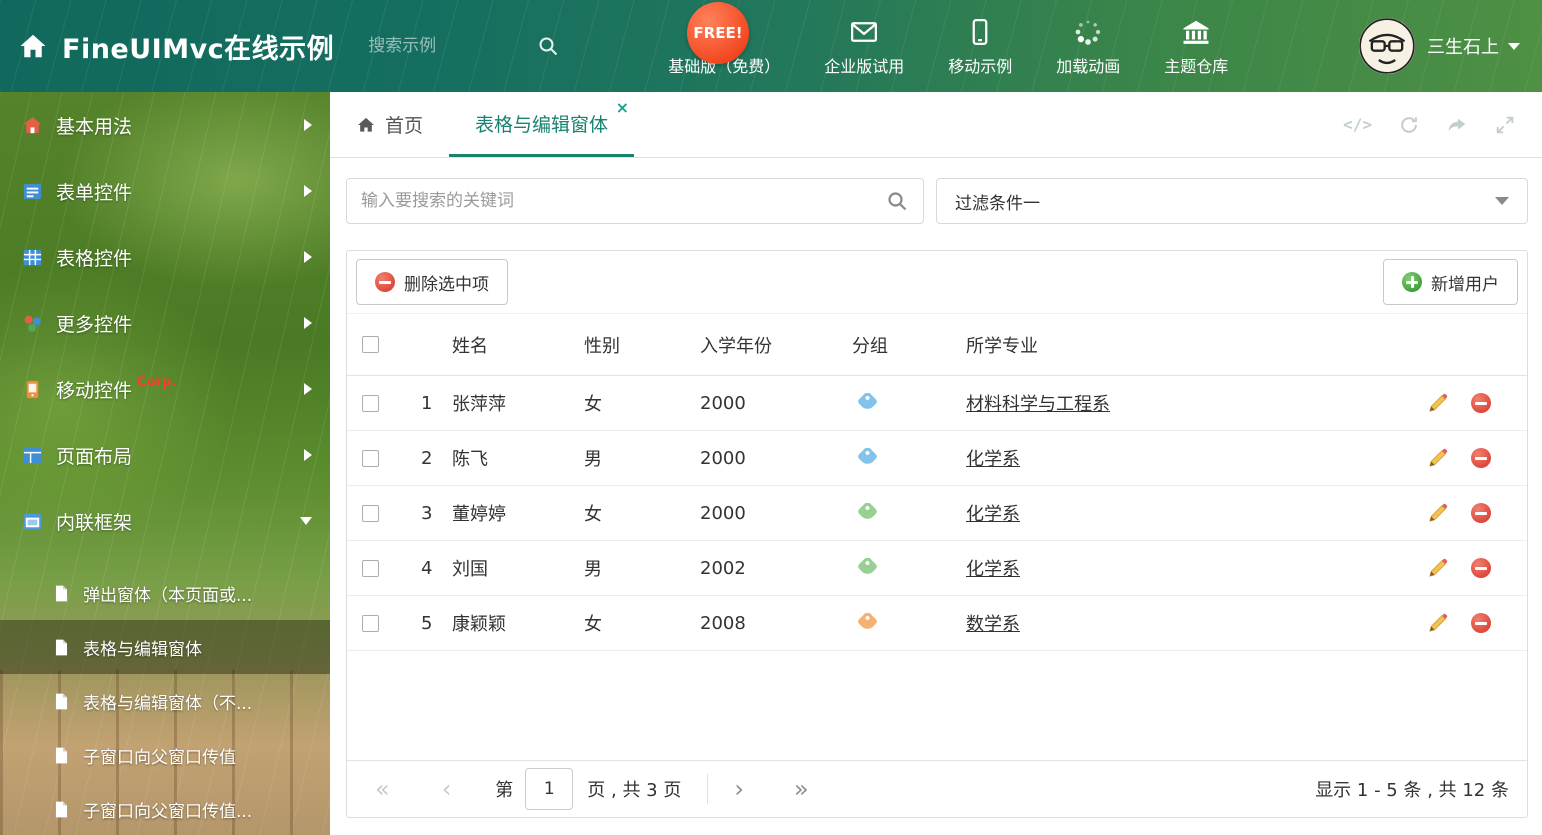 The width and height of the screenshot is (1542, 835). Describe the element at coordinates (470, 346) in the screenshot. I see `header-name: 姓名` at that location.